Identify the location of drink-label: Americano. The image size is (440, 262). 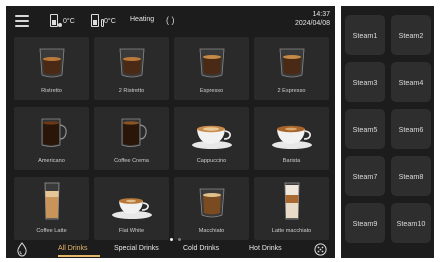
(51, 161).